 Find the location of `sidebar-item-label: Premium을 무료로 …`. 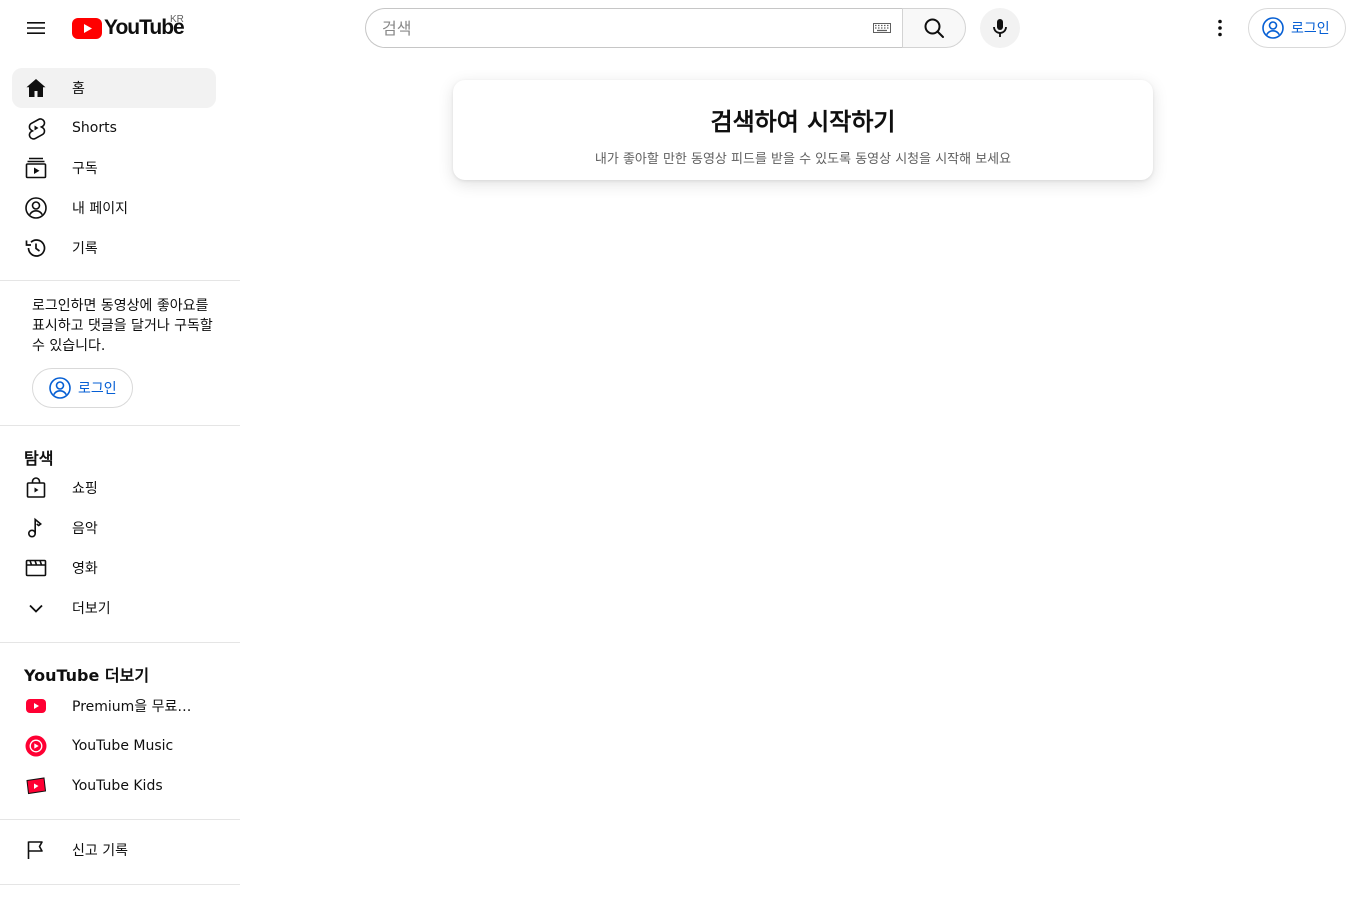

sidebar-item-label: Premium을 무료로 … is located at coordinates (137, 707).